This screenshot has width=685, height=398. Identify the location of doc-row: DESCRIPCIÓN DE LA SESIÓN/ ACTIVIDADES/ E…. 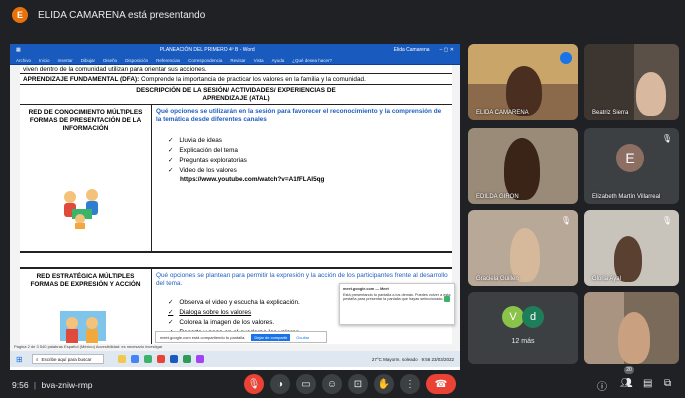
(236, 95).